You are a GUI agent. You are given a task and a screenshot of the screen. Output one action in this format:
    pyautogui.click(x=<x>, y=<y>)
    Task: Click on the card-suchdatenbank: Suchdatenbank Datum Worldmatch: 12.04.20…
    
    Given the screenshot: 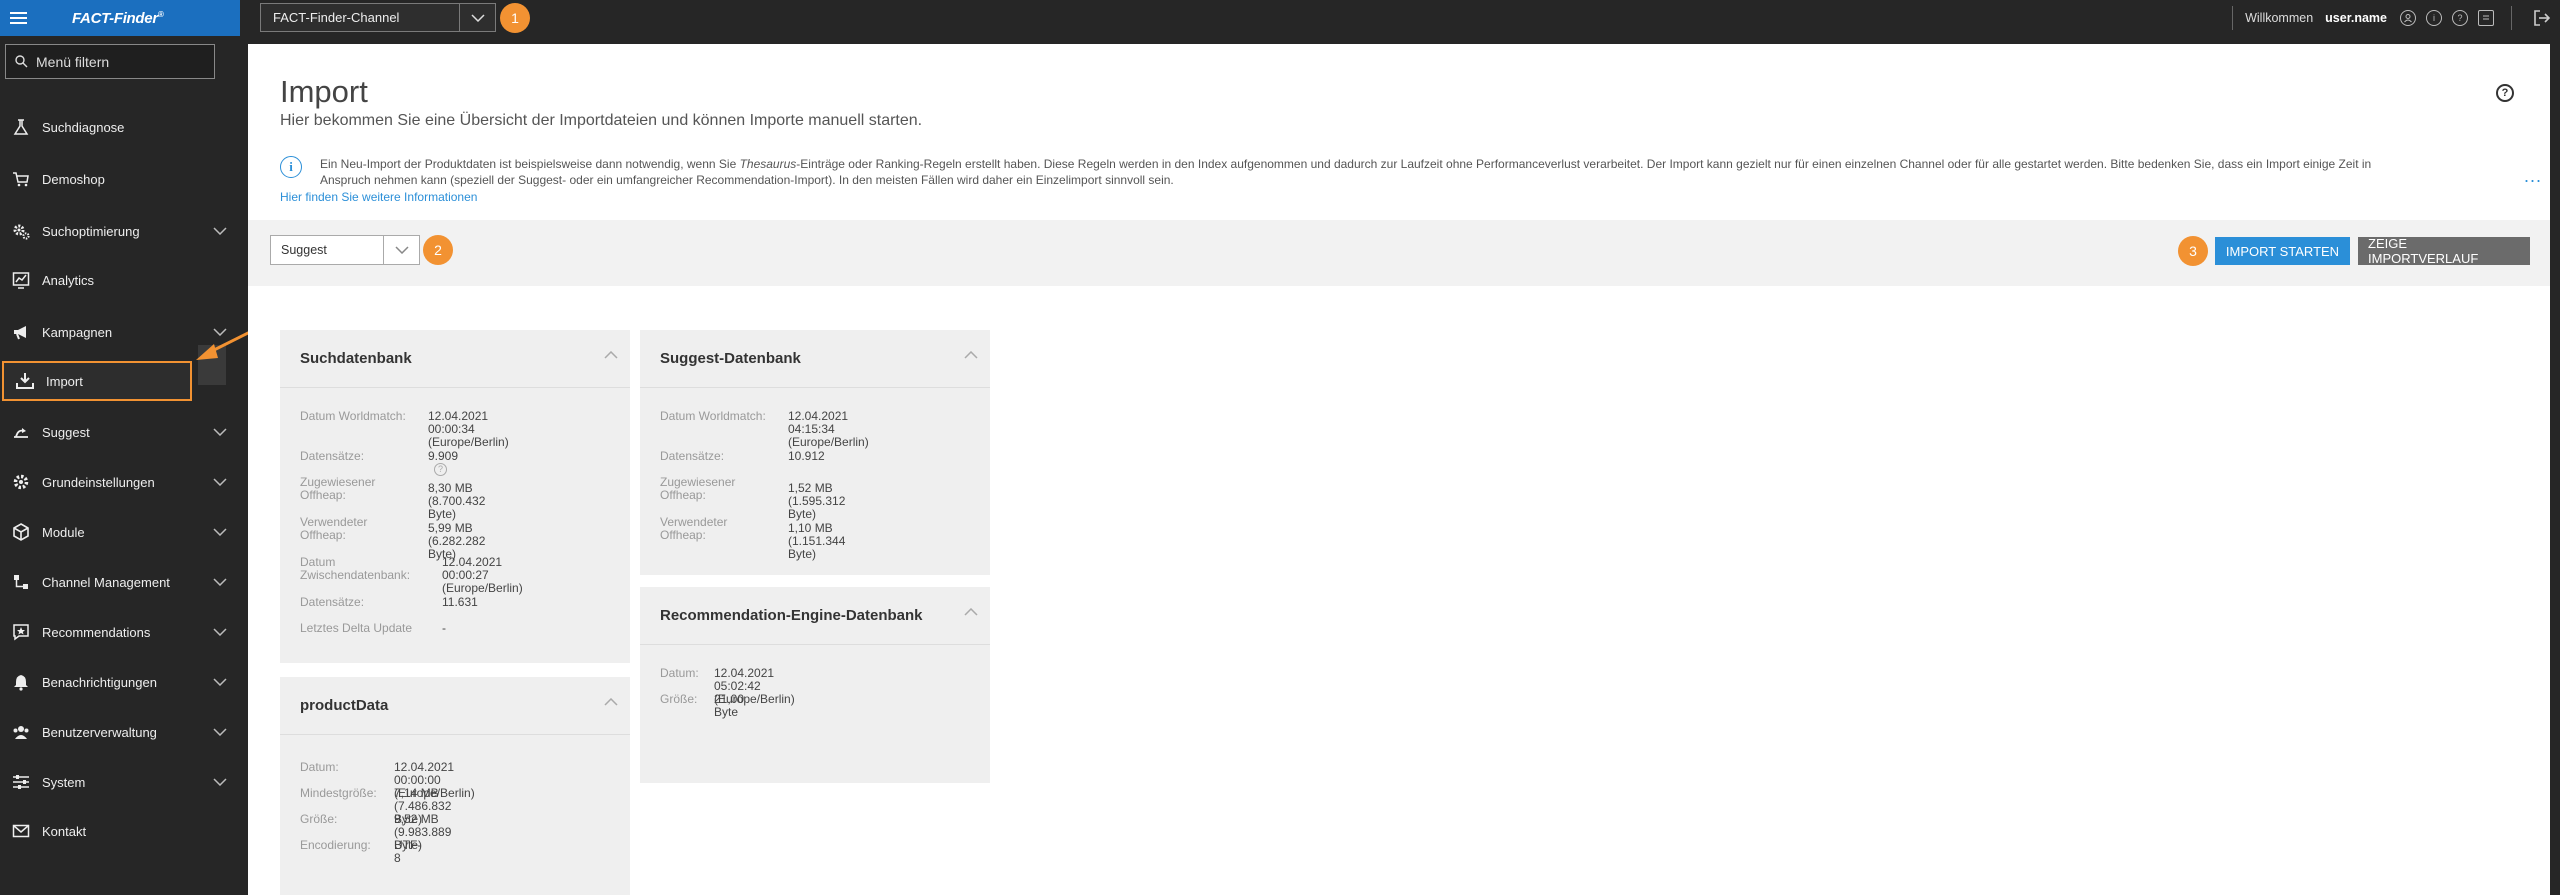 What is the action you would take?
    pyautogui.click(x=455, y=496)
    